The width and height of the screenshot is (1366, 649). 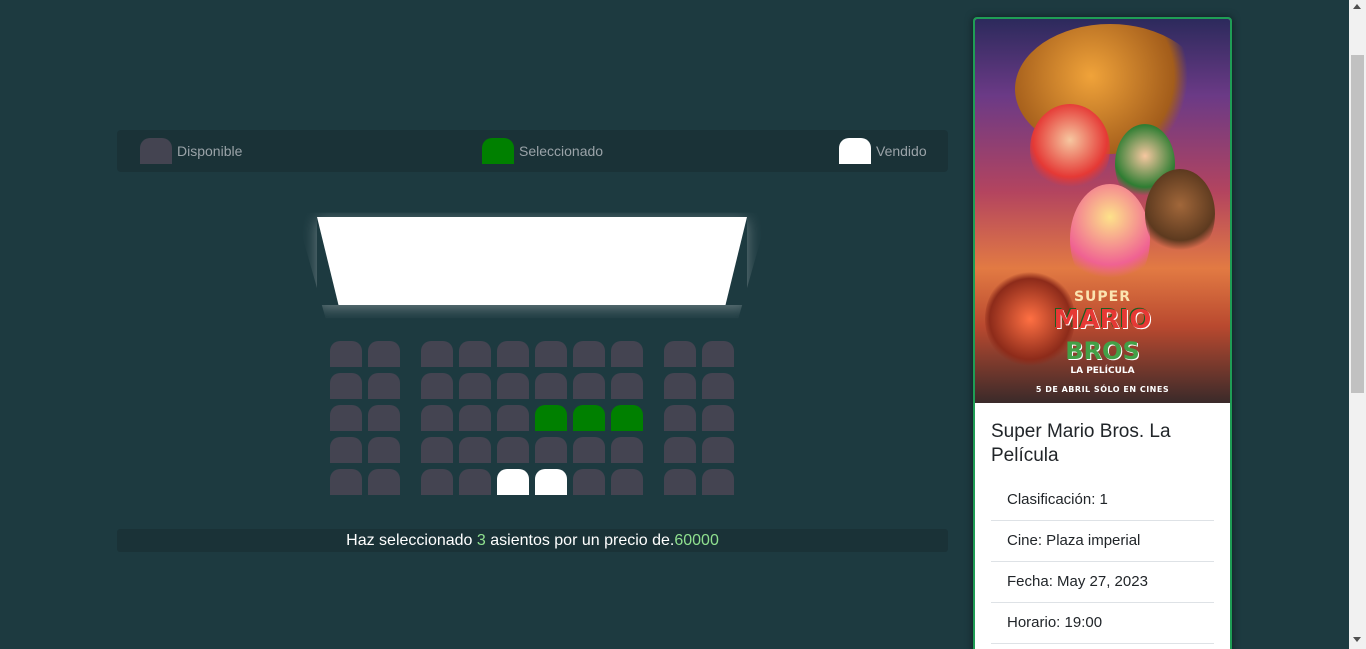 I want to click on movie-info-date: Fecha: May 27, 2023, so click(x=1102, y=582).